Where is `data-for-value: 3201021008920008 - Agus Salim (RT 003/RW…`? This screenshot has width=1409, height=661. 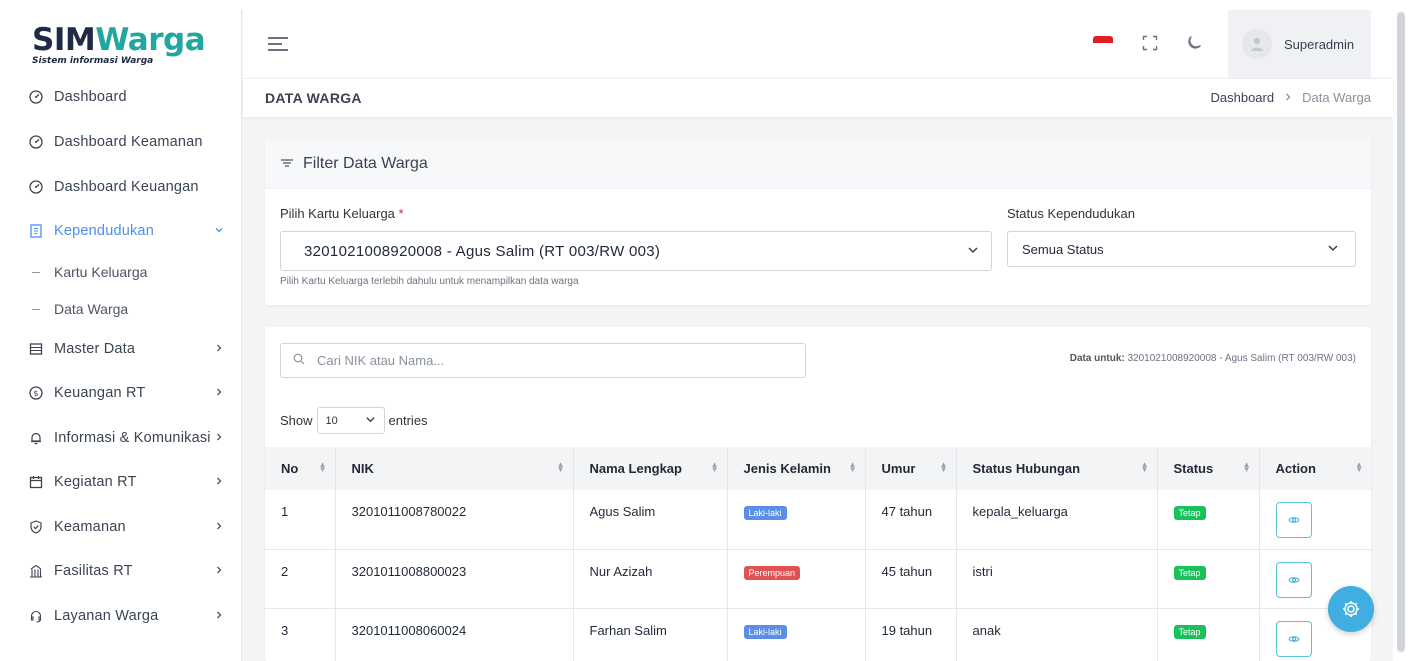
data-for-value: 3201021008920008 - Agus Salim (RT 003/RW… is located at coordinates (1242, 358).